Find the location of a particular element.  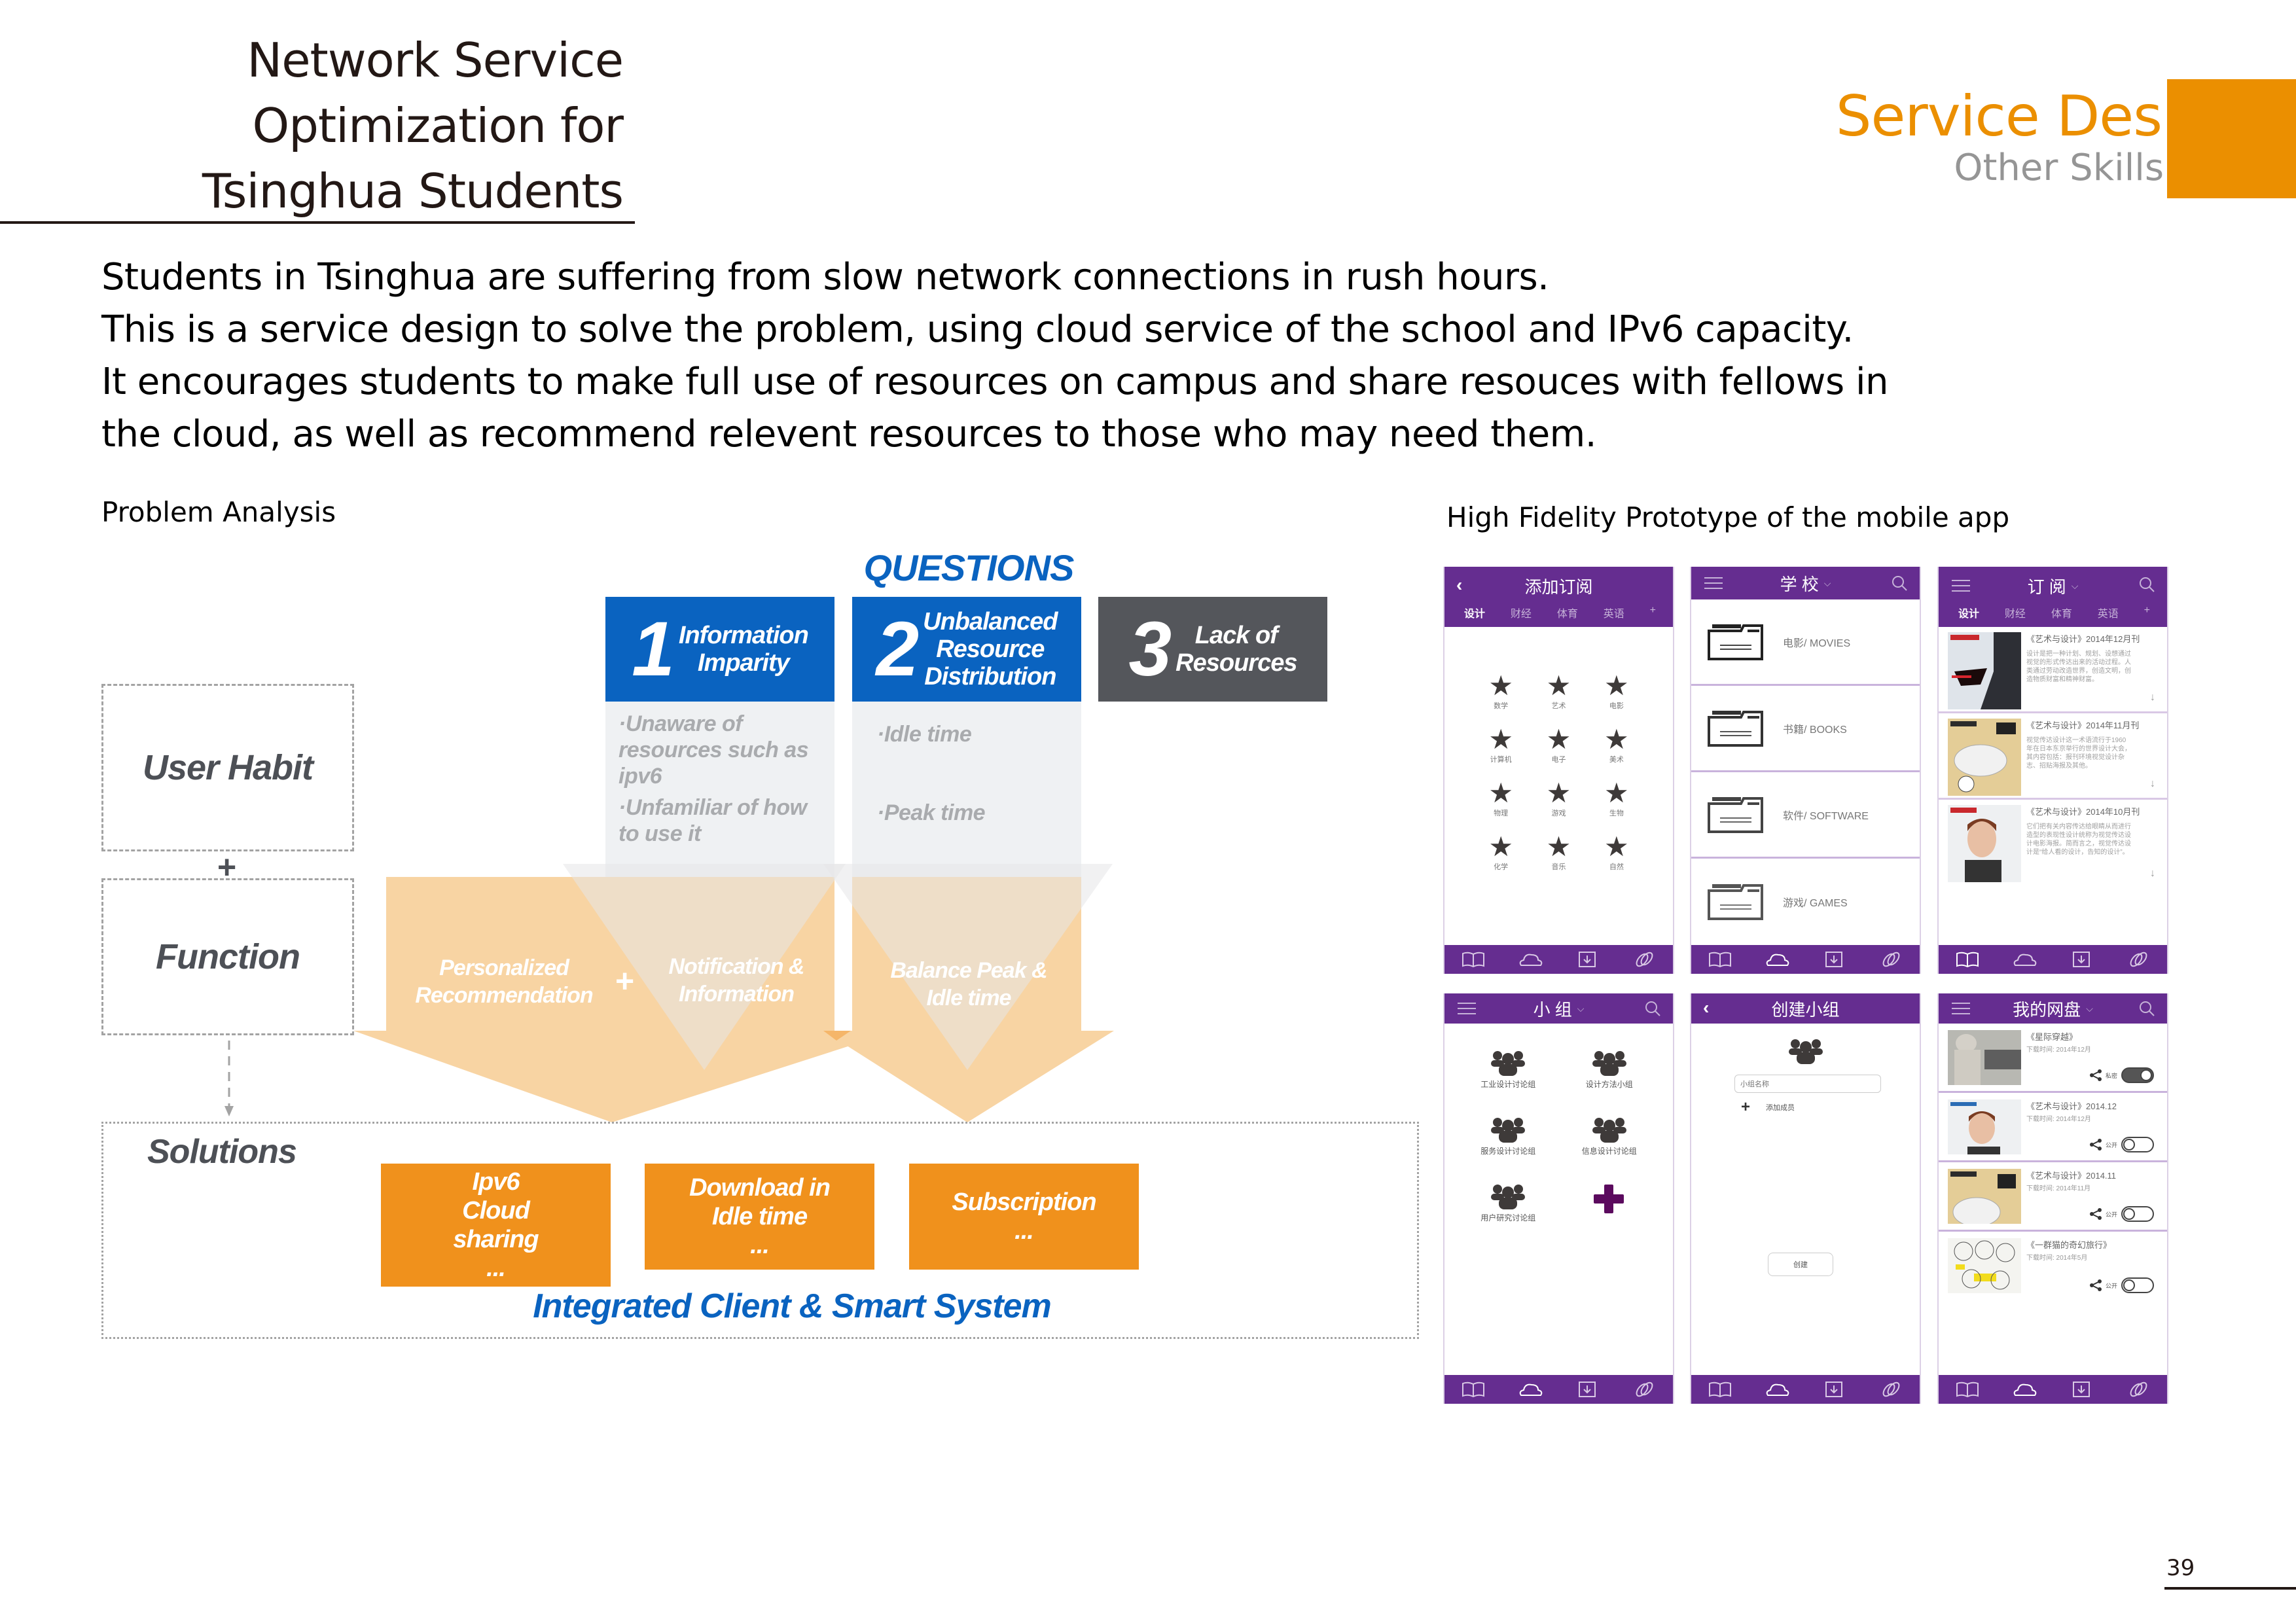

folder-label: 软件/ SOFTWARE is located at coordinates (1826, 816).